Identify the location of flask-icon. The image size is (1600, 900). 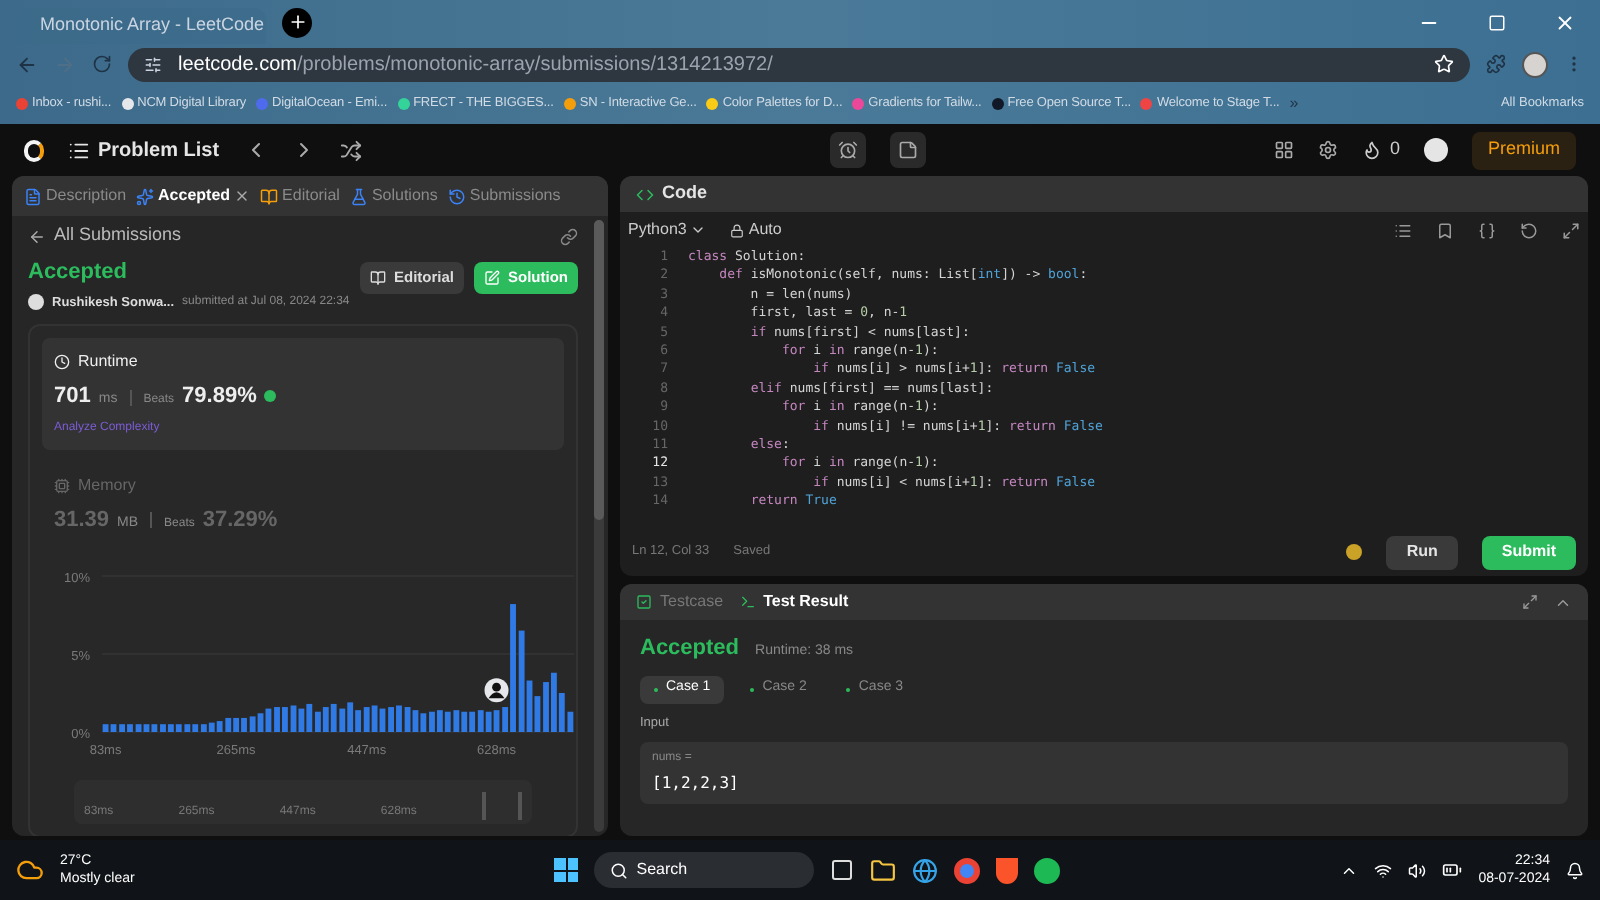
(358, 196).